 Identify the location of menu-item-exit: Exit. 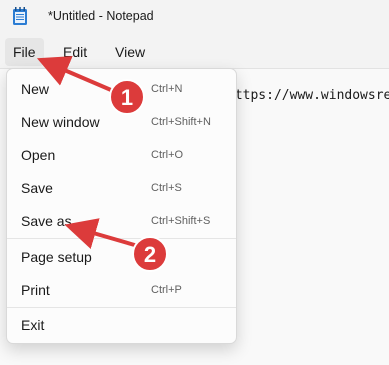
(121, 325).